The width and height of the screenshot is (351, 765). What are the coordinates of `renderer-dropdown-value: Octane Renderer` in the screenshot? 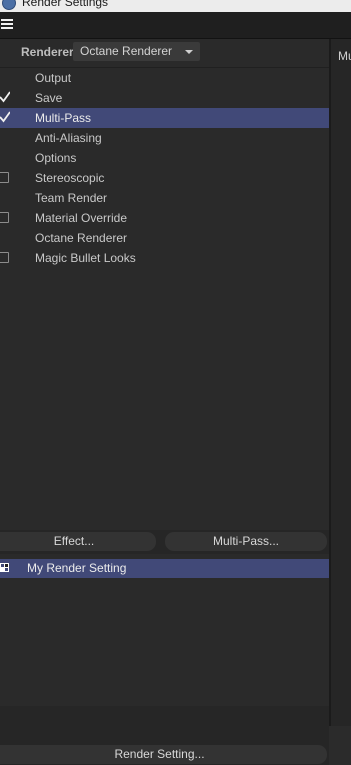 It's located at (126, 51).